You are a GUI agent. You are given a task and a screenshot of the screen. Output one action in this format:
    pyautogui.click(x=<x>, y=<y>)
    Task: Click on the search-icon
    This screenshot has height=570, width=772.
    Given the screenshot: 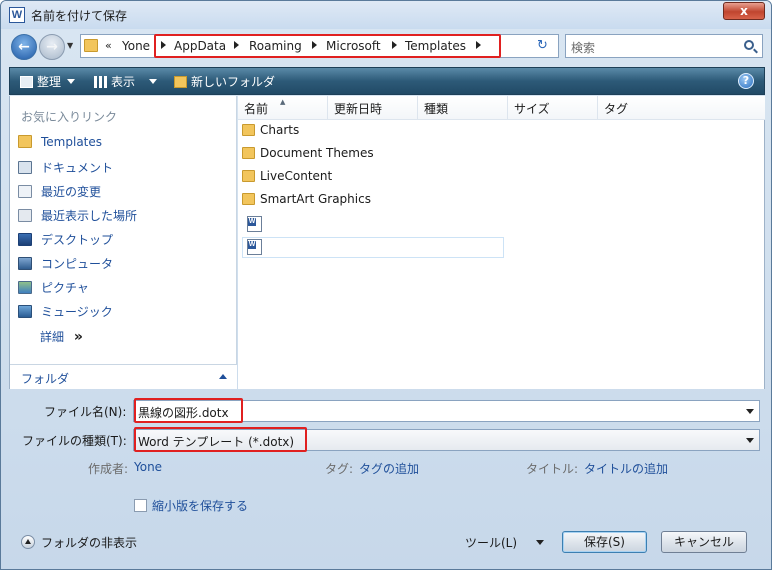 What is the action you would take?
    pyautogui.click(x=749, y=45)
    